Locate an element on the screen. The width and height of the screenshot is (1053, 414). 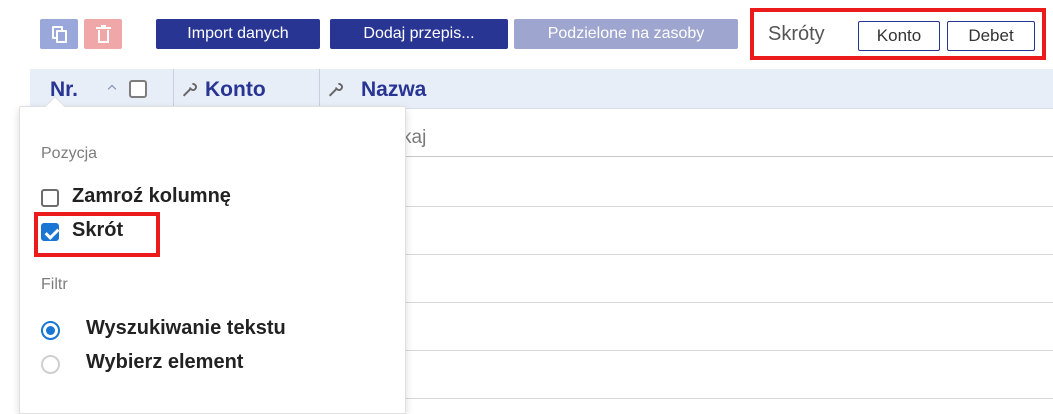
freeze-column-option: Zamroź kolumnę is located at coordinates (199, 199).